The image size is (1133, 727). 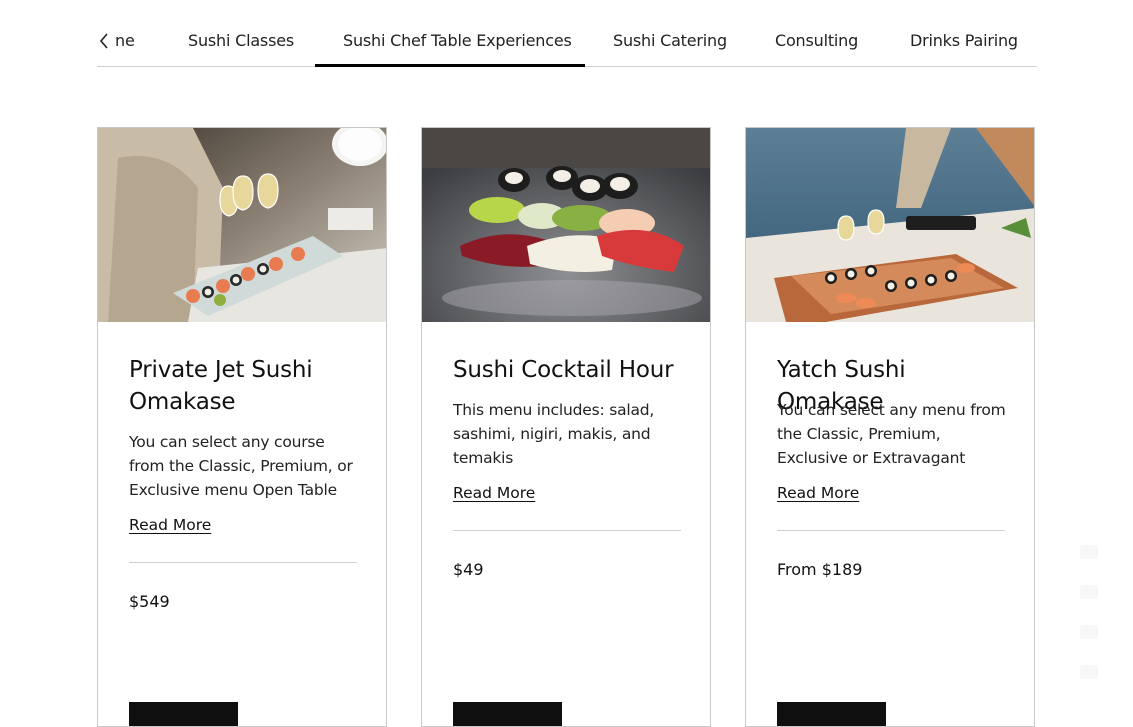 I want to click on tab-sushi-catering: Sushi Catering, so click(x=670, y=42).